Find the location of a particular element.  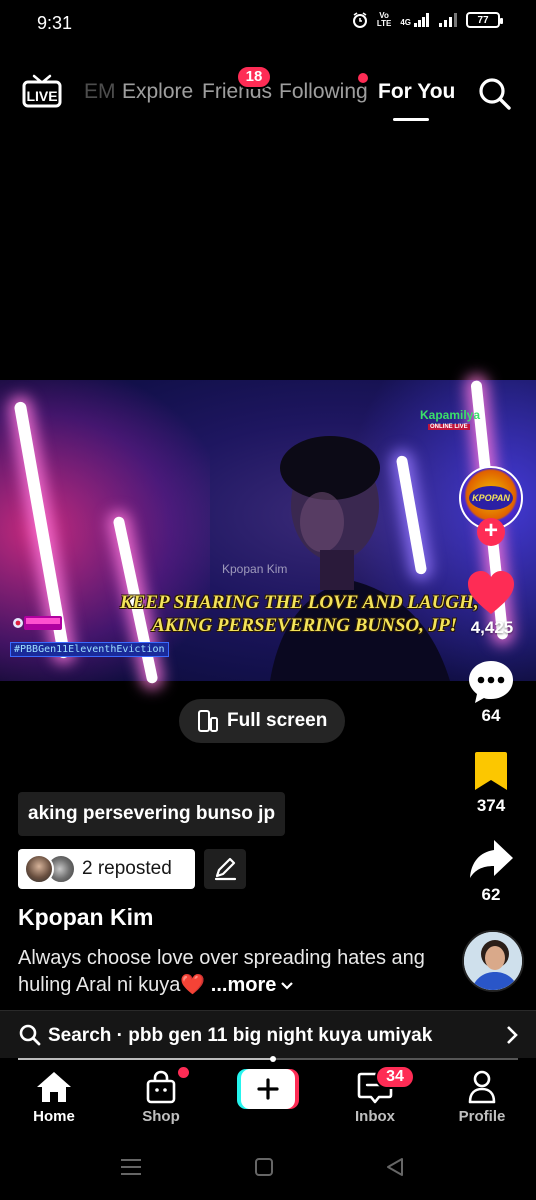

tab-profile: Profile is located at coordinates (482, 1099).